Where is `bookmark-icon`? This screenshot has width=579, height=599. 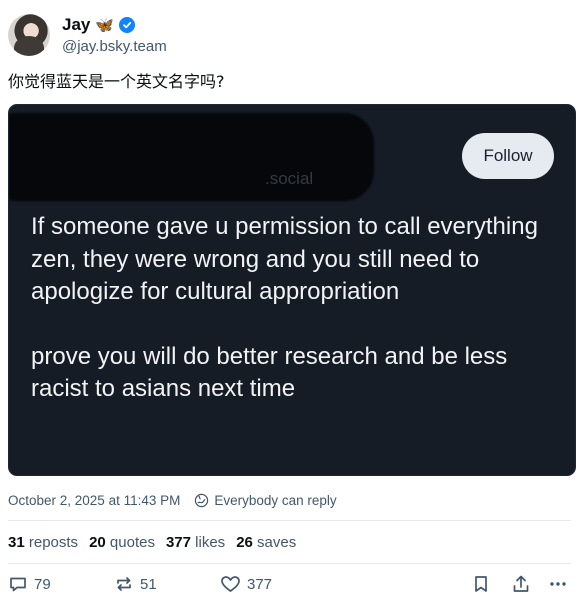
bookmark-icon is located at coordinates (481, 584).